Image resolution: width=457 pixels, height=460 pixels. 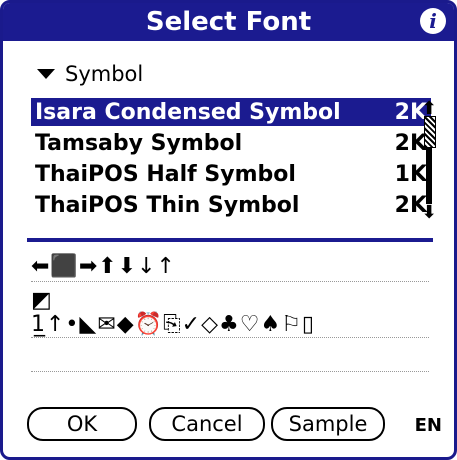 I want to click on sample-button: Sample, so click(x=328, y=424).